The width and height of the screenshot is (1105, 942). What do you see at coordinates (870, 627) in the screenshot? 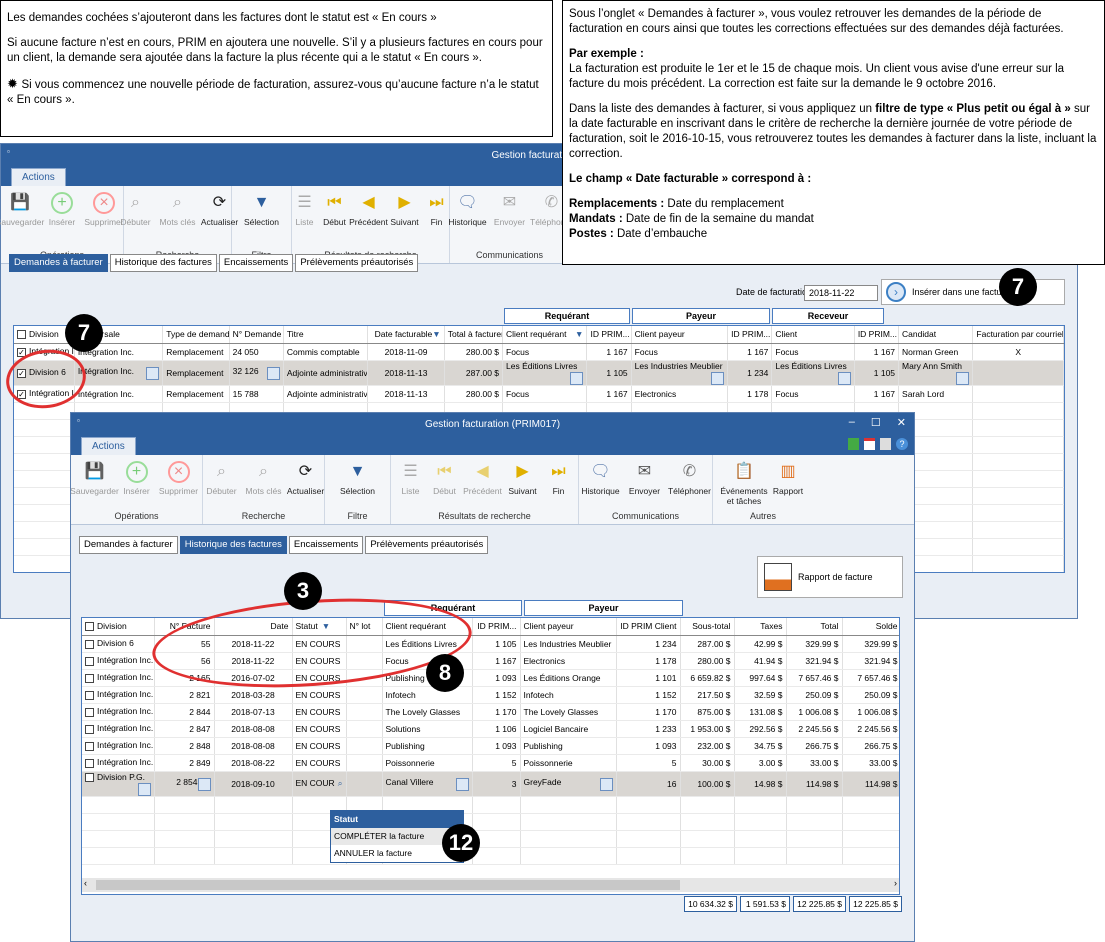
I see `column-header: Solde` at bounding box center [870, 627].